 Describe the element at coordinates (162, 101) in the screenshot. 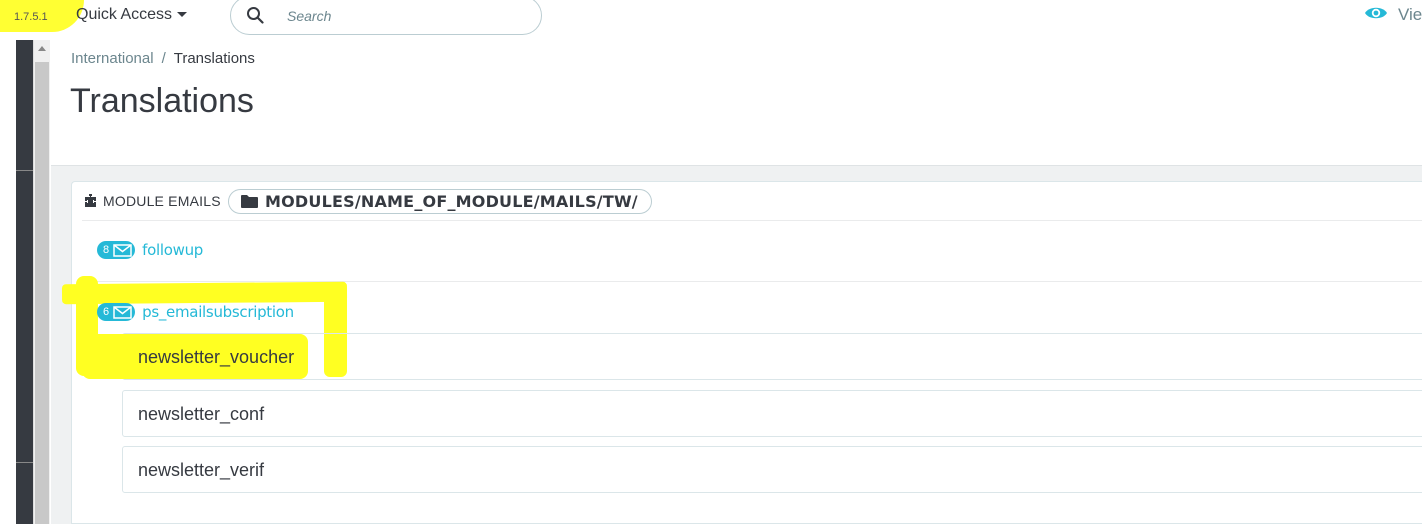

I see `page-title: Translations` at that location.